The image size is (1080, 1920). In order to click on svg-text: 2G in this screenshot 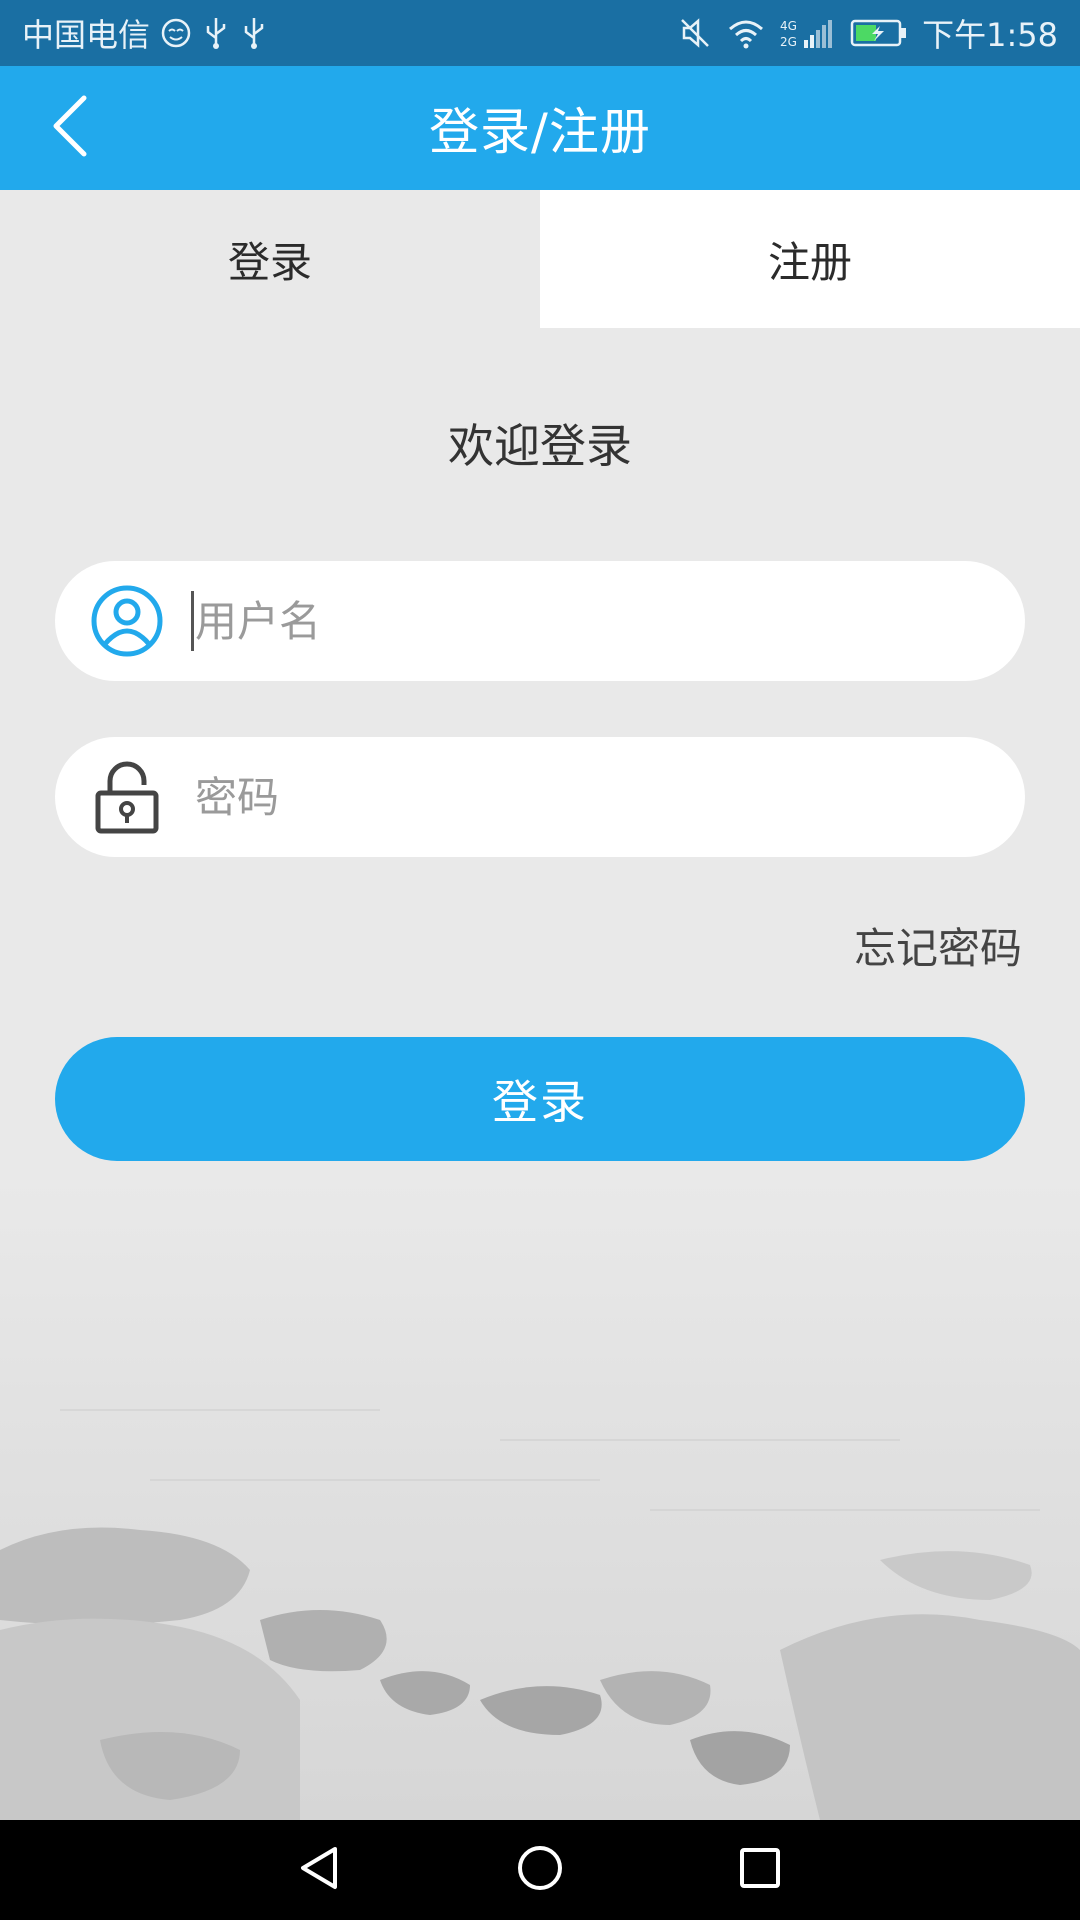, I will do `click(788, 42)`.